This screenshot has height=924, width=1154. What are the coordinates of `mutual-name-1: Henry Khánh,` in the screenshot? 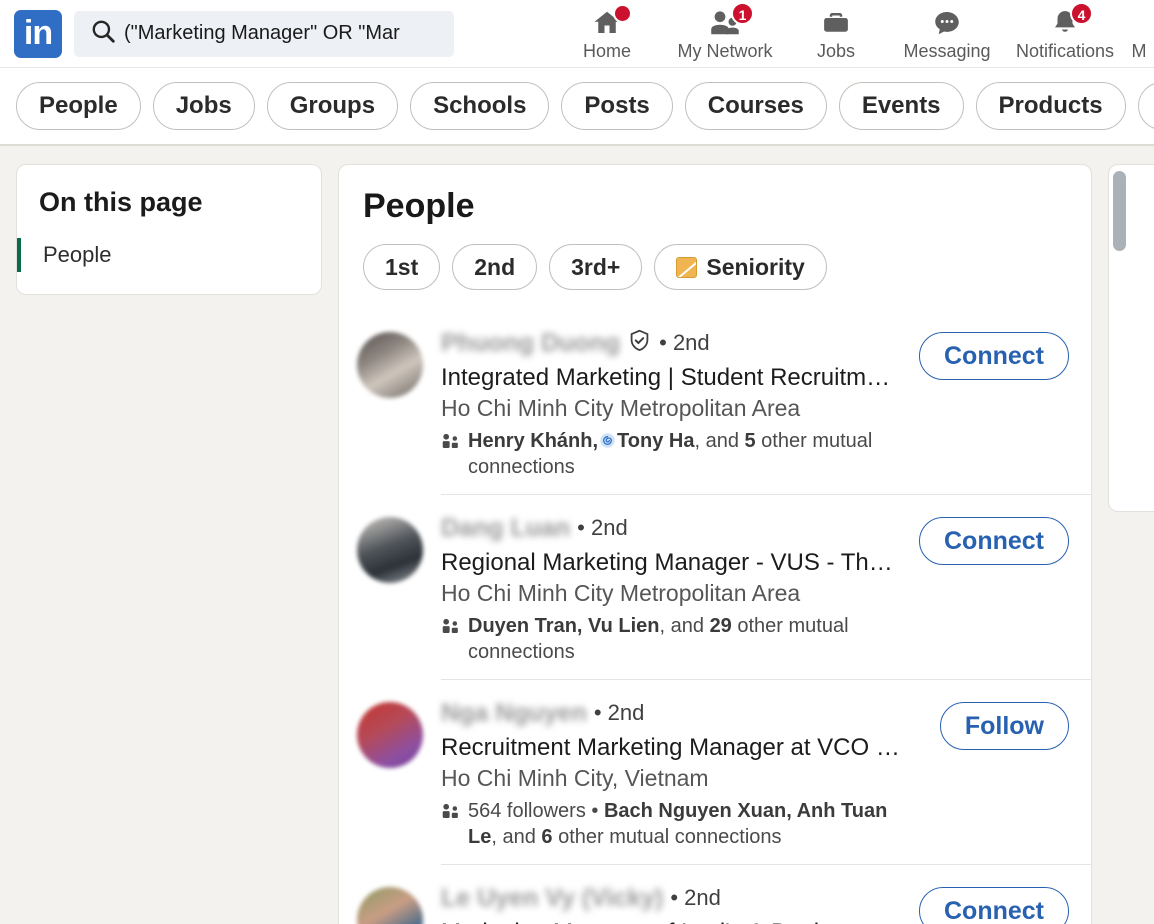 It's located at (533, 441).